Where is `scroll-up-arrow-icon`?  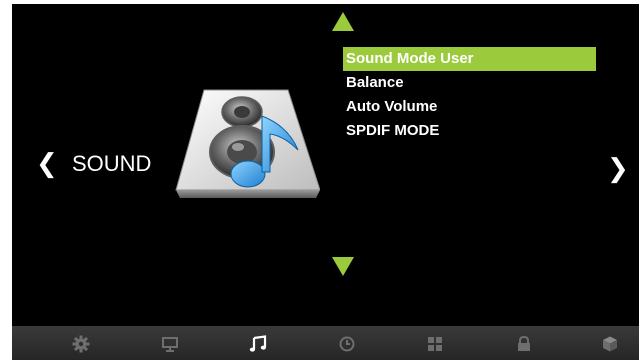
scroll-up-arrow-icon is located at coordinates (343, 21).